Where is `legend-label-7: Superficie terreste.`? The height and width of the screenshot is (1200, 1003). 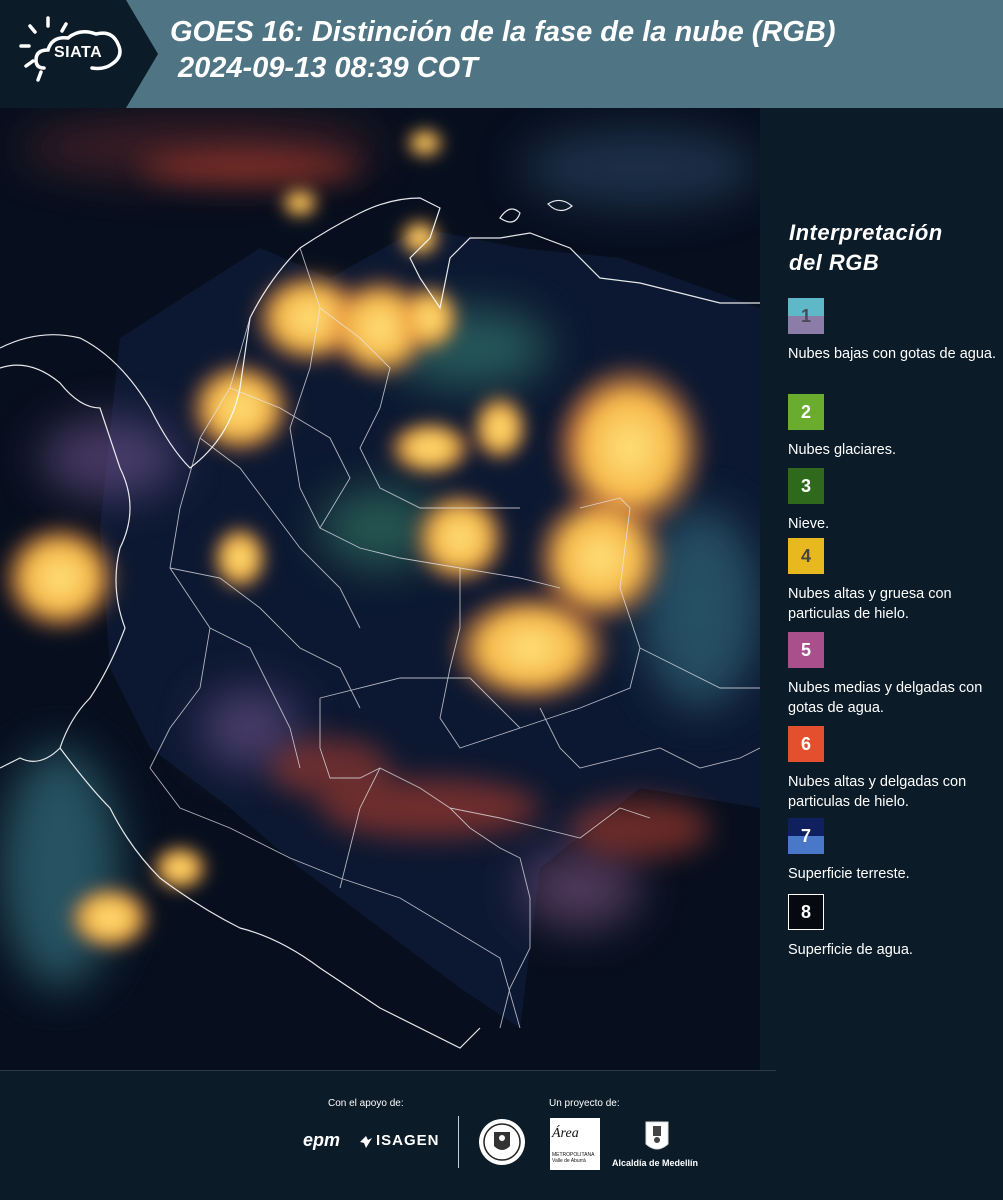
legend-label-7: Superficie terreste. is located at coordinates (849, 874).